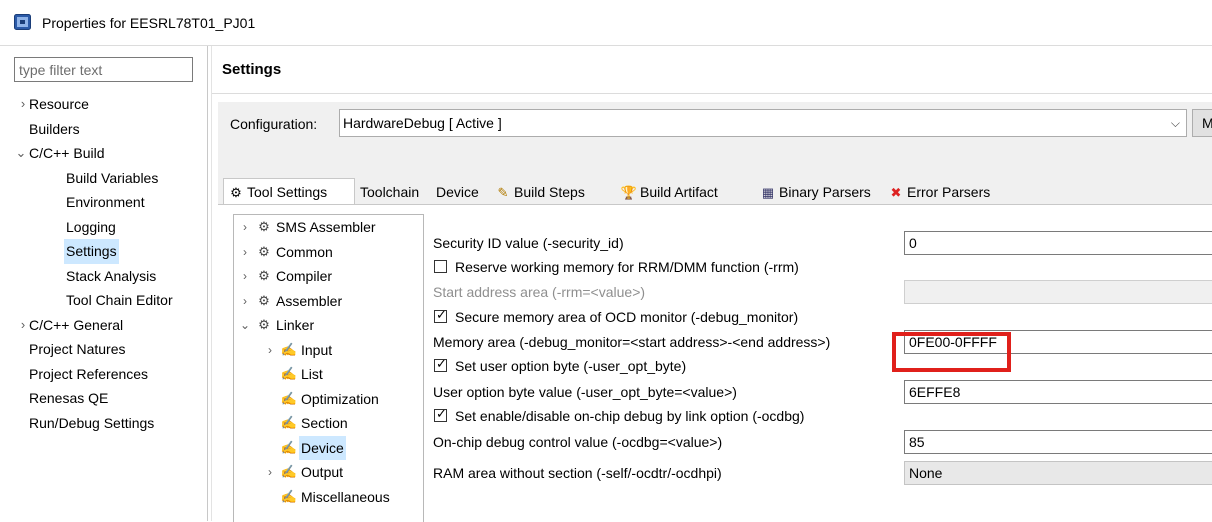 This screenshot has width=1212, height=522. Describe the element at coordinates (103, 251) in the screenshot. I see `nav-item-settings: Settings` at that location.